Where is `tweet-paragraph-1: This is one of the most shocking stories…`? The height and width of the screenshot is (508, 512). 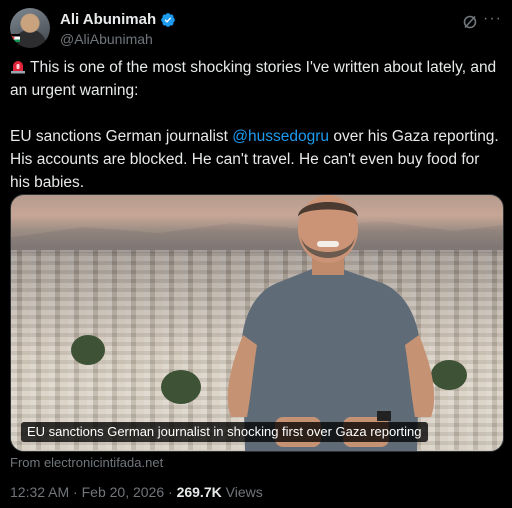
tweet-paragraph-1: This is one of the most shocking stories… is located at coordinates (256, 79).